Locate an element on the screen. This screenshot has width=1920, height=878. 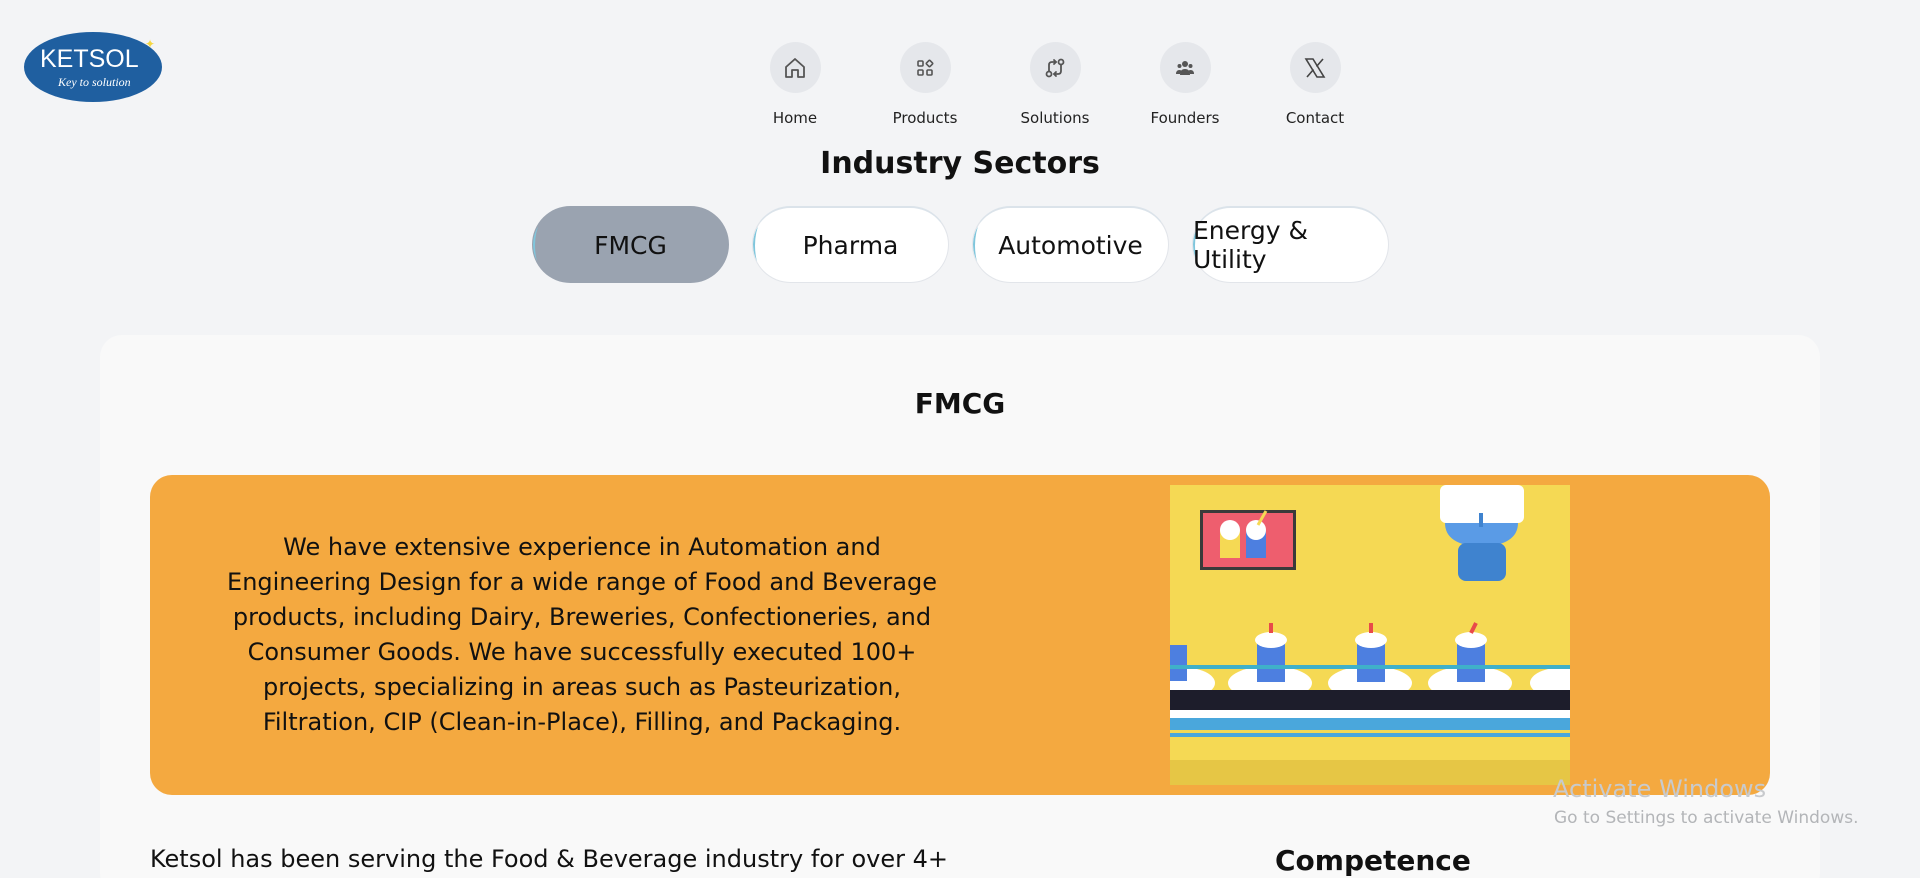
logo-text: KETSOL is located at coordinates (89, 59).